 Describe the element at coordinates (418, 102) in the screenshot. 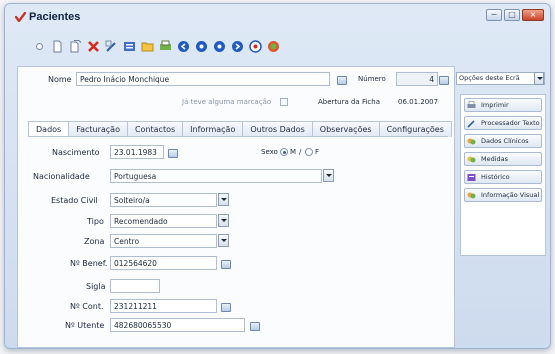

I see `abertura-value: 06.01.2007` at that location.